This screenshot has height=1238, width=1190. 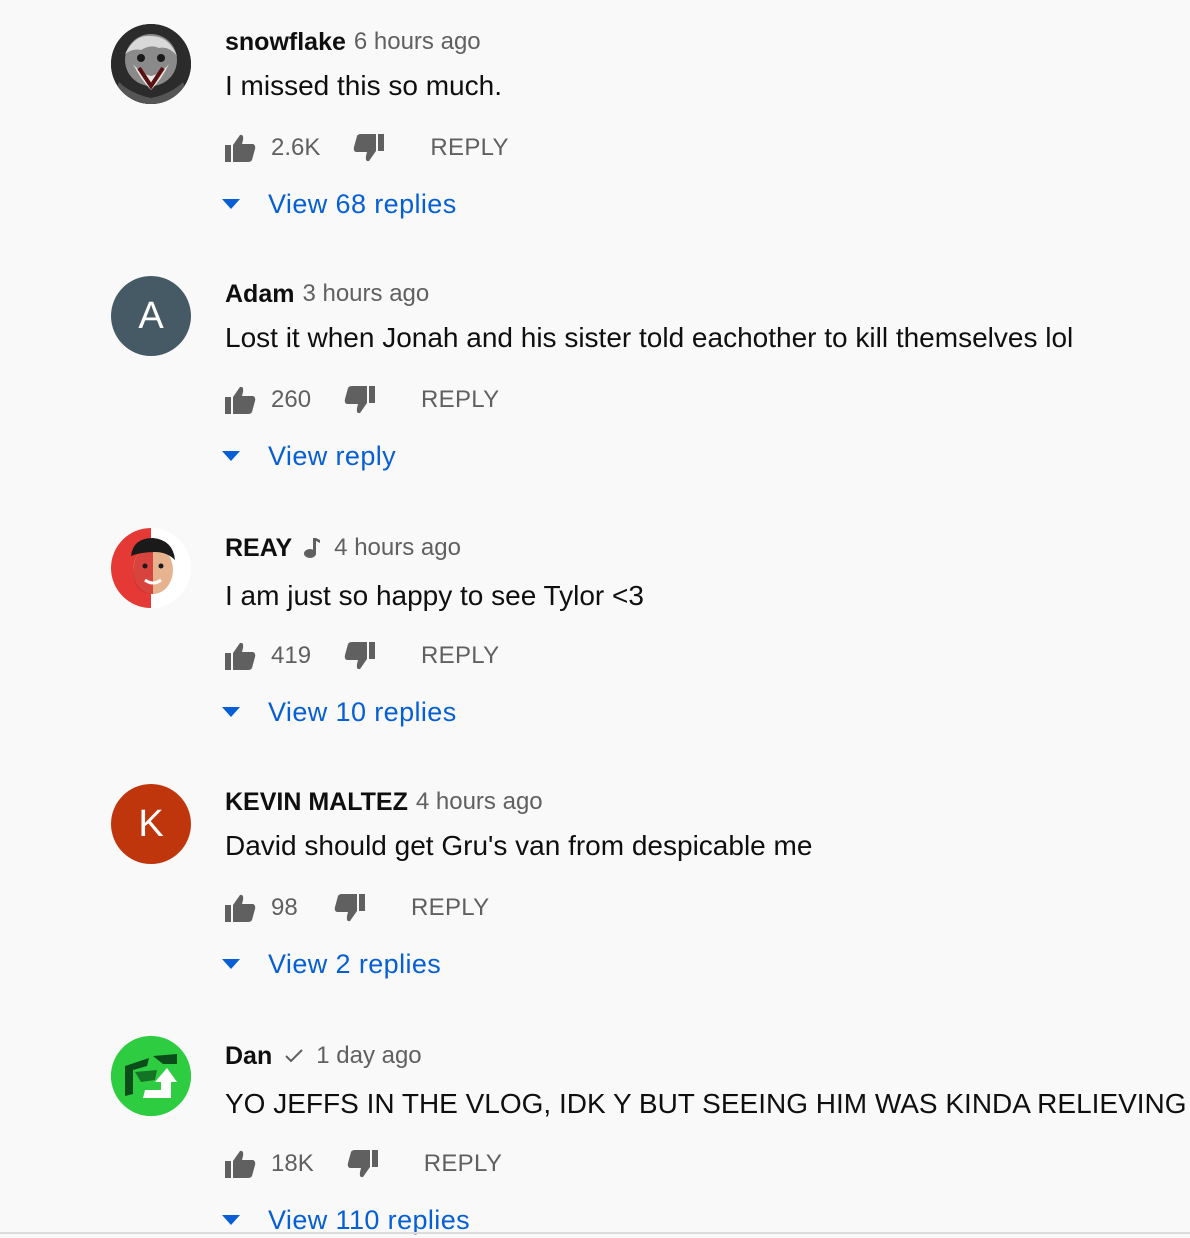 I want to click on comment-header: snowflake 6 hours ago, so click(x=353, y=42).